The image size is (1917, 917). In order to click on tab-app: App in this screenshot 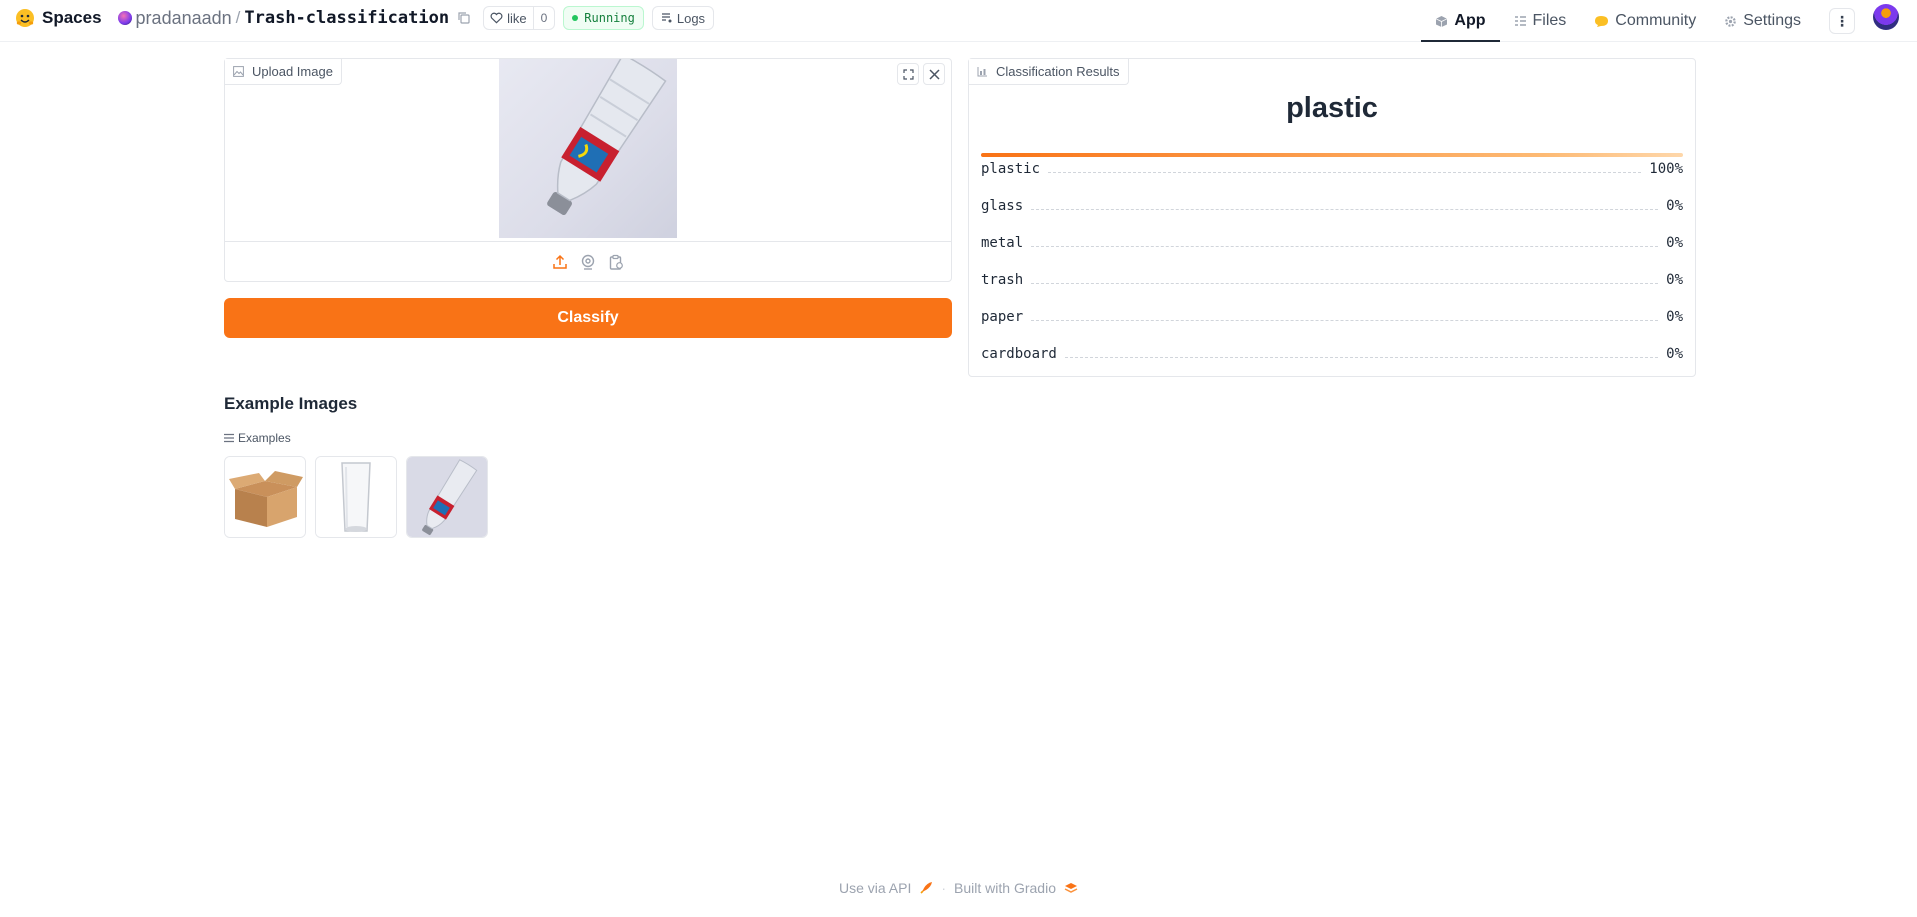, I will do `click(1460, 21)`.